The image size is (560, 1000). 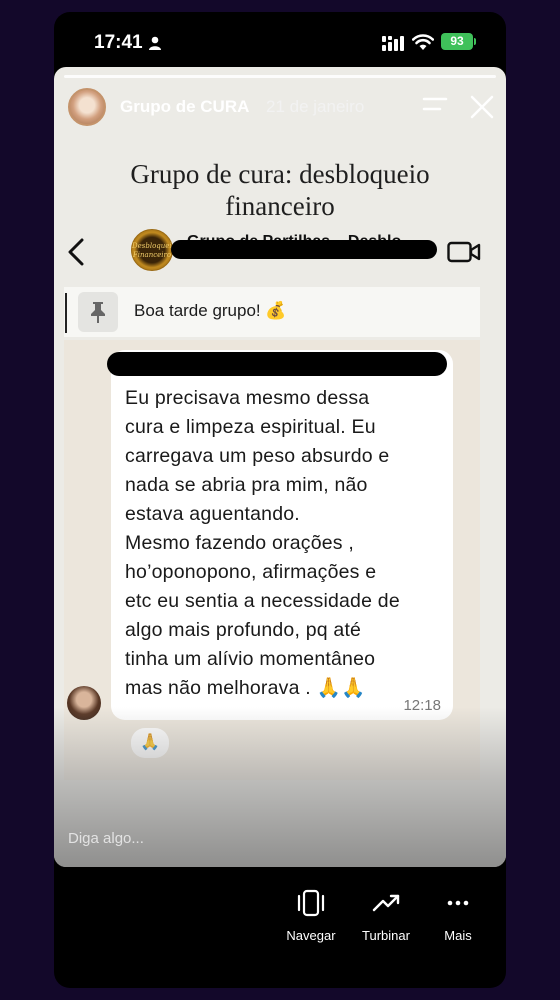 What do you see at coordinates (458, 912) in the screenshot?
I see `more-button: Mais` at bounding box center [458, 912].